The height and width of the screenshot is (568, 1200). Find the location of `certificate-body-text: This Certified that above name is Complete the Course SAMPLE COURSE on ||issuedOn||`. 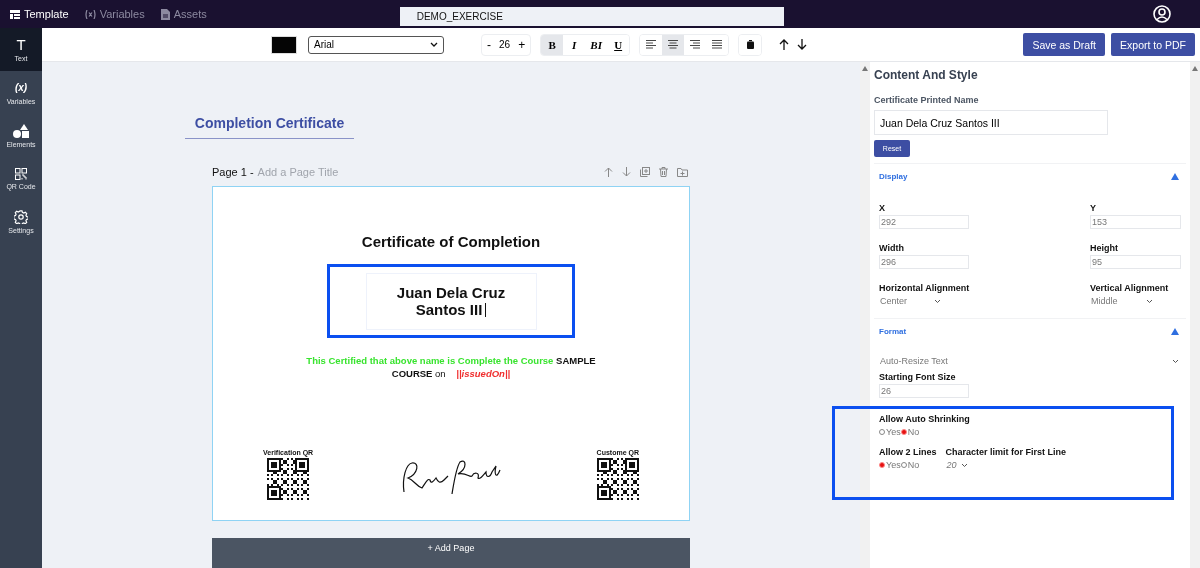

certificate-body-text: This Certified that above name is Complete the Course SAMPLE COURSE on ||issuedOn|| is located at coordinates (451, 367).